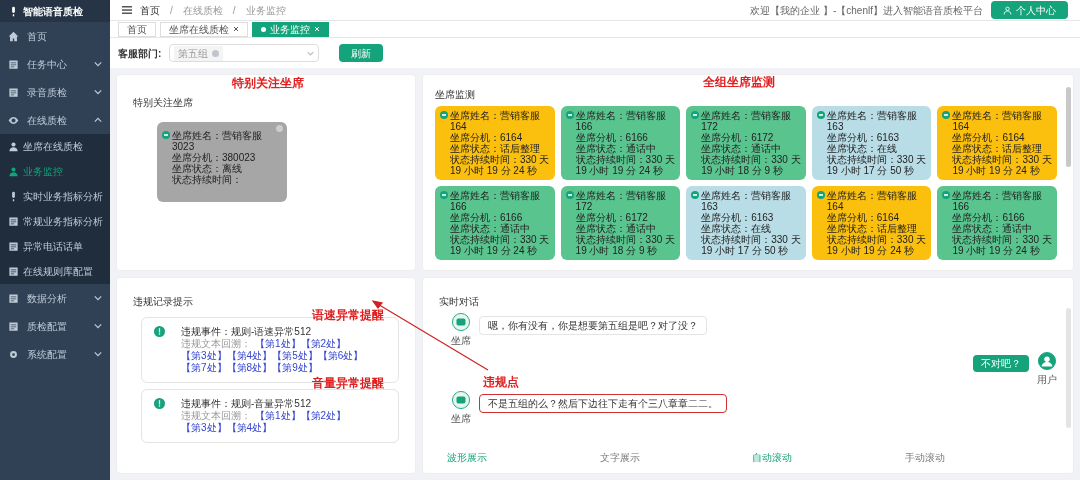 This screenshot has width=1080, height=480. What do you see at coordinates (127, 10) in the screenshot?
I see `menu-icon` at bounding box center [127, 10].